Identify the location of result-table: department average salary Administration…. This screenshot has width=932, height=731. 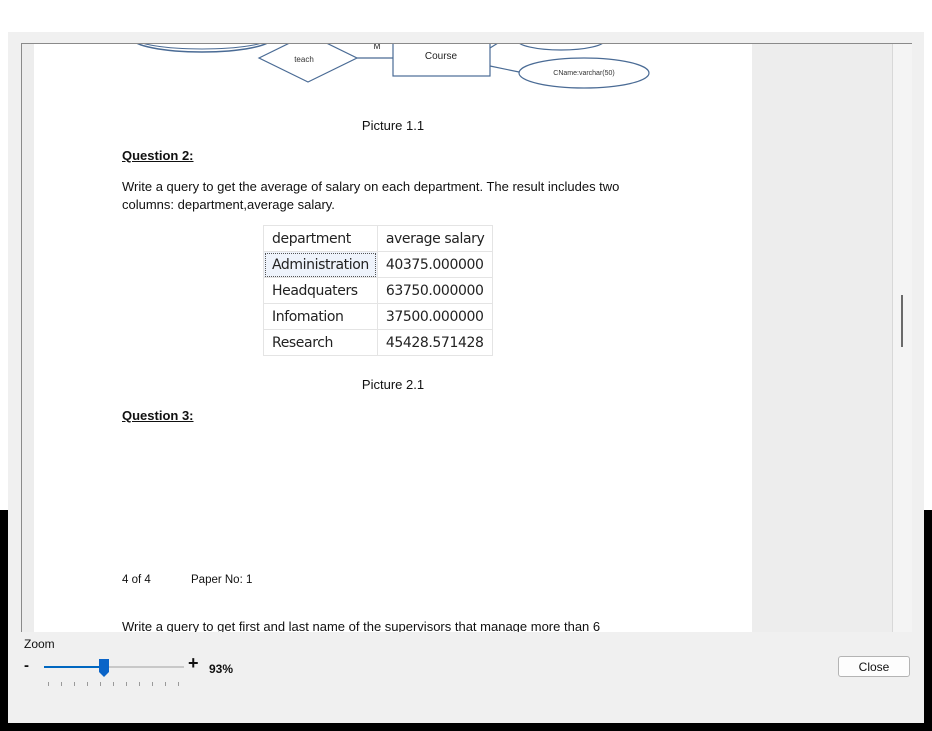
(378, 290).